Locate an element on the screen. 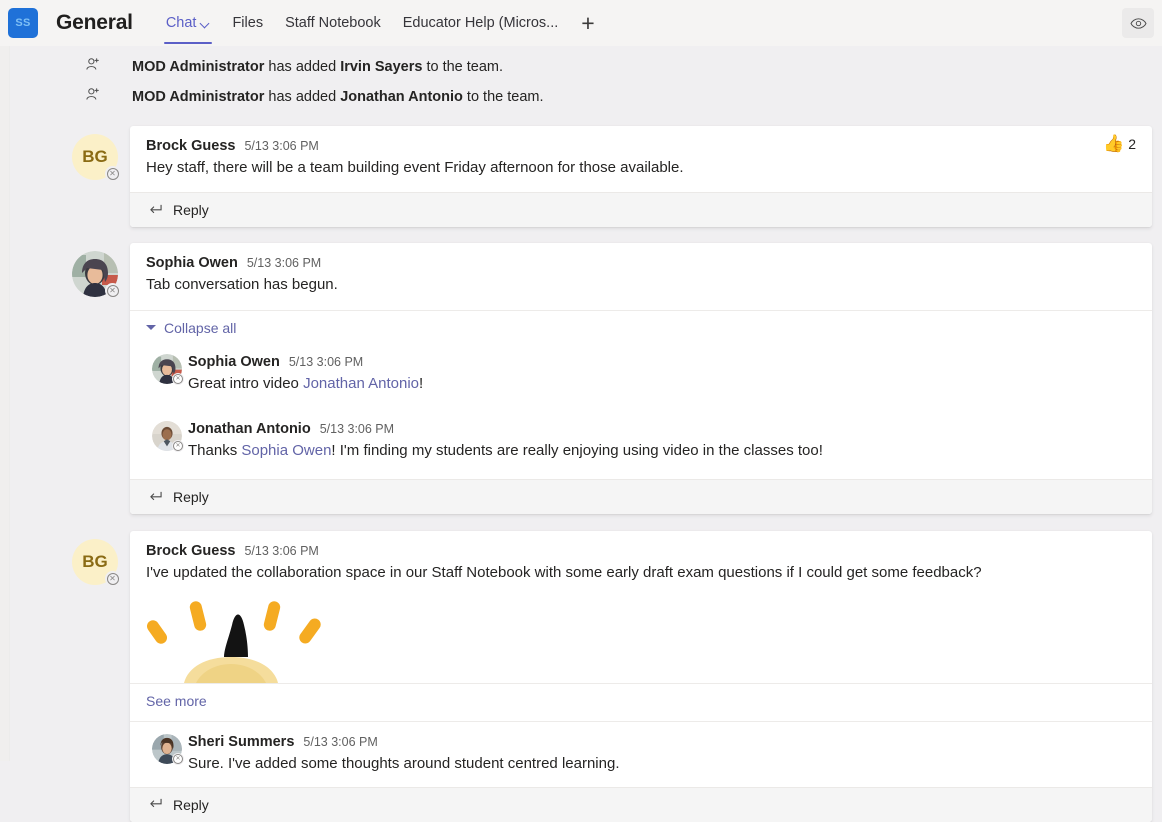  tab-staff-notebook: Staff Notebook is located at coordinates (333, 23).